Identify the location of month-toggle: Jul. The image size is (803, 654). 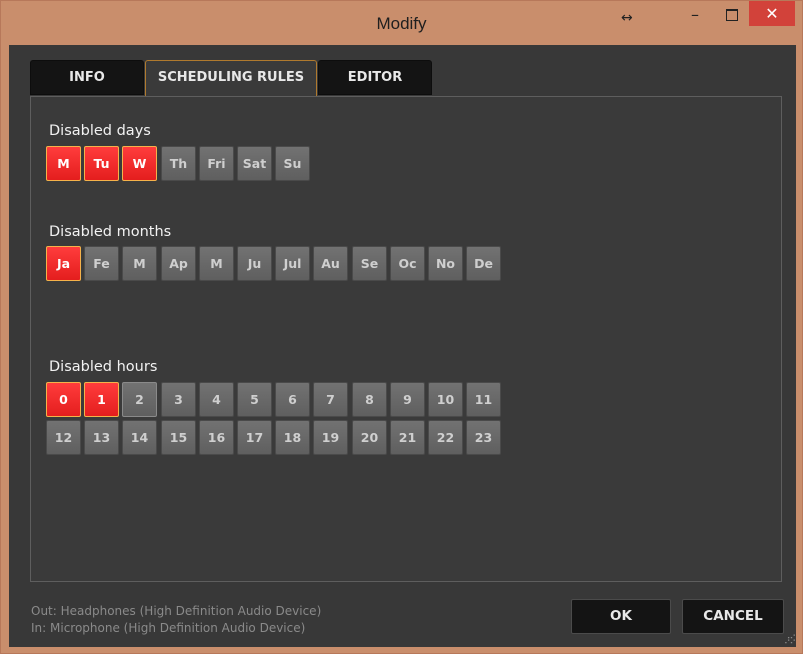
(292, 263).